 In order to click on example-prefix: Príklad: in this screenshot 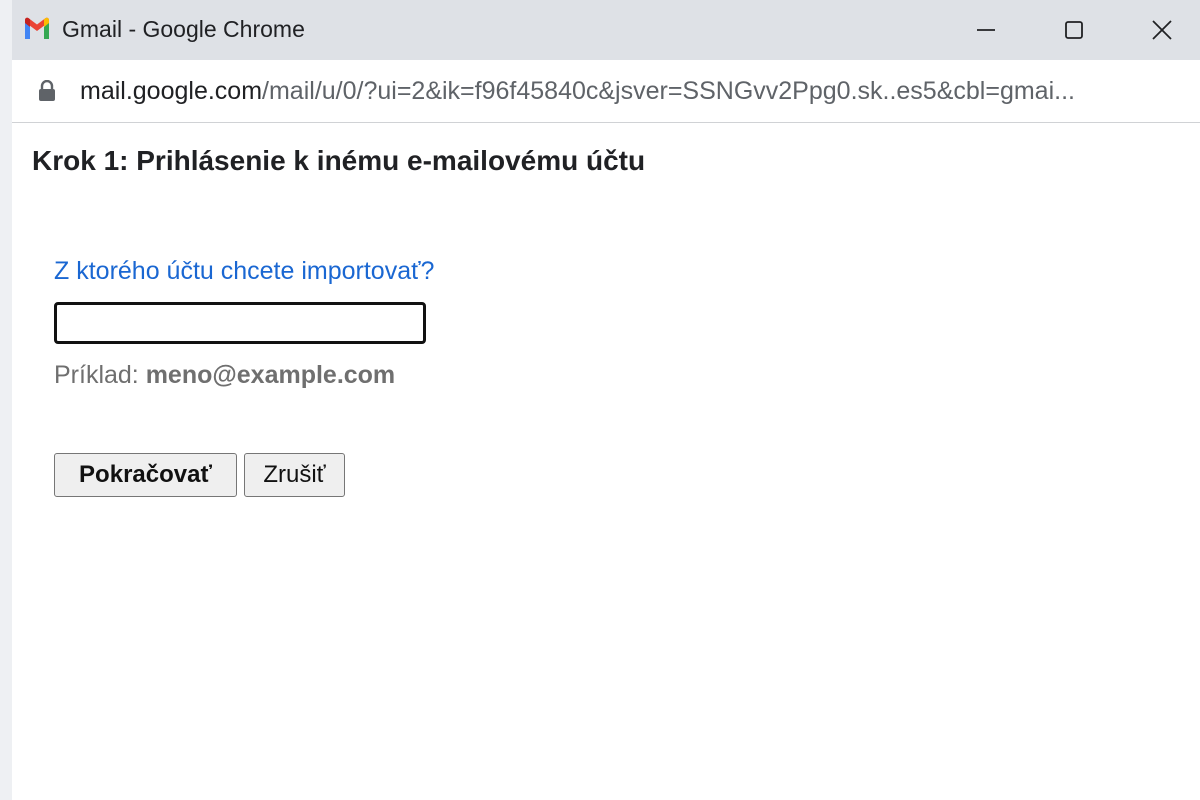, I will do `click(100, 375)`.